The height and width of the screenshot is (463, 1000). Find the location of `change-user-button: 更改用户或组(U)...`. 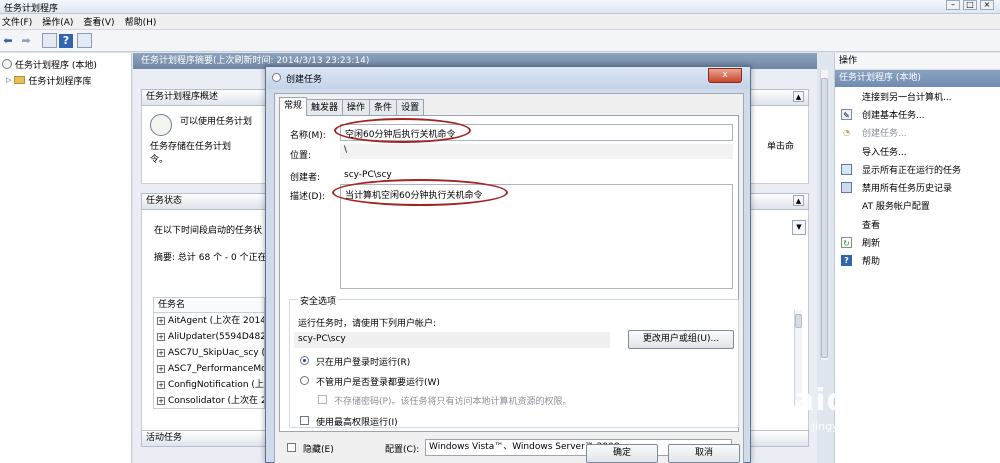

change-user-button: 更改用户或组(U)... is located at coordinates (681, 339).